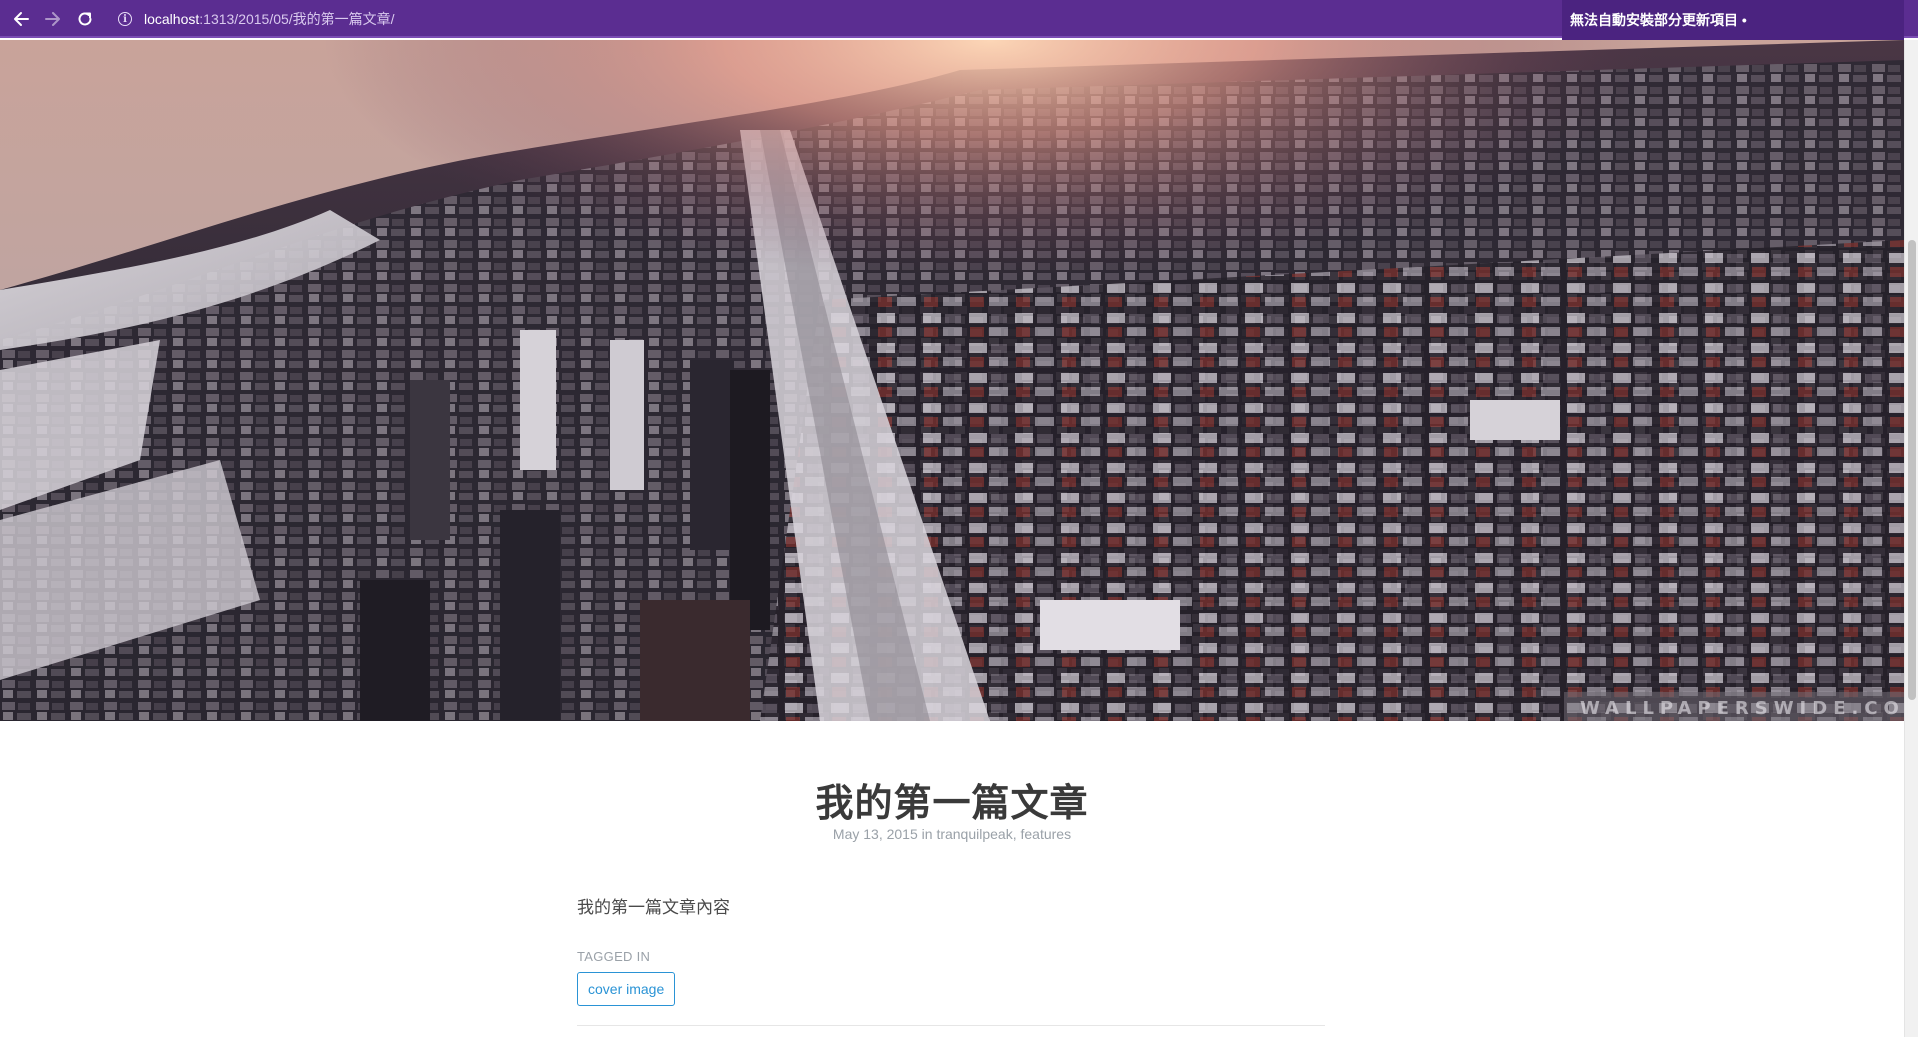  I want to click on category-link-features: features, so click(1046, 834).